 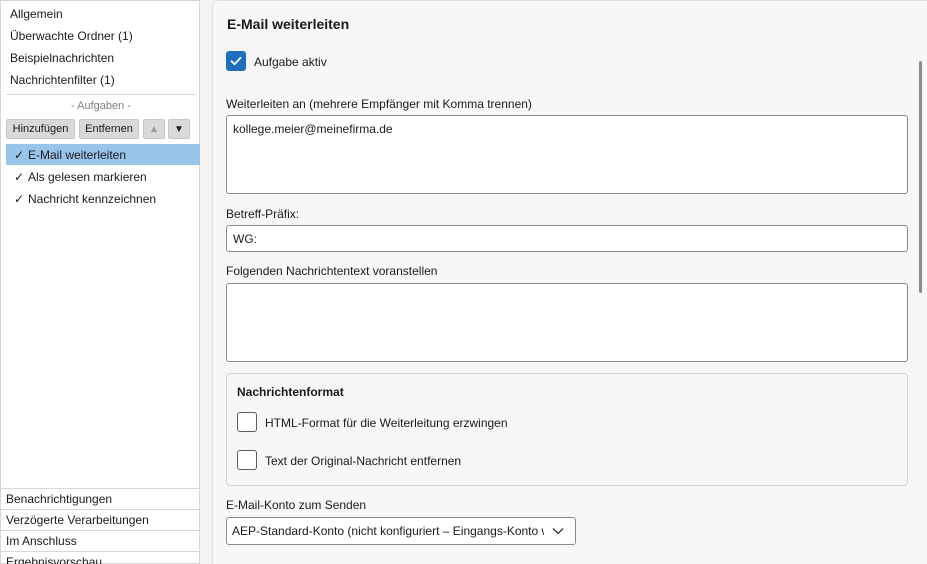 I want to click on task-active-checkbox, so click(x=236, y=61).